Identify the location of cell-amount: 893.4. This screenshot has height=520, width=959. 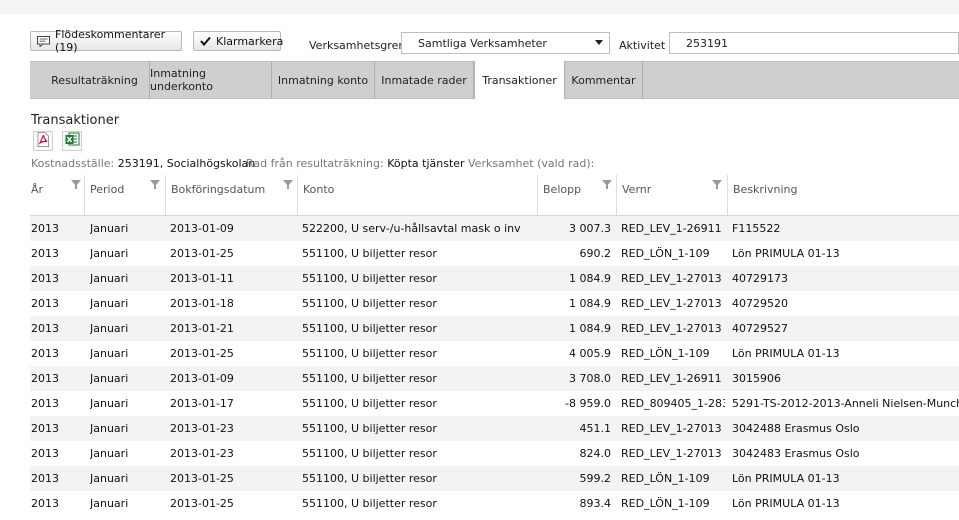
(595, 503).